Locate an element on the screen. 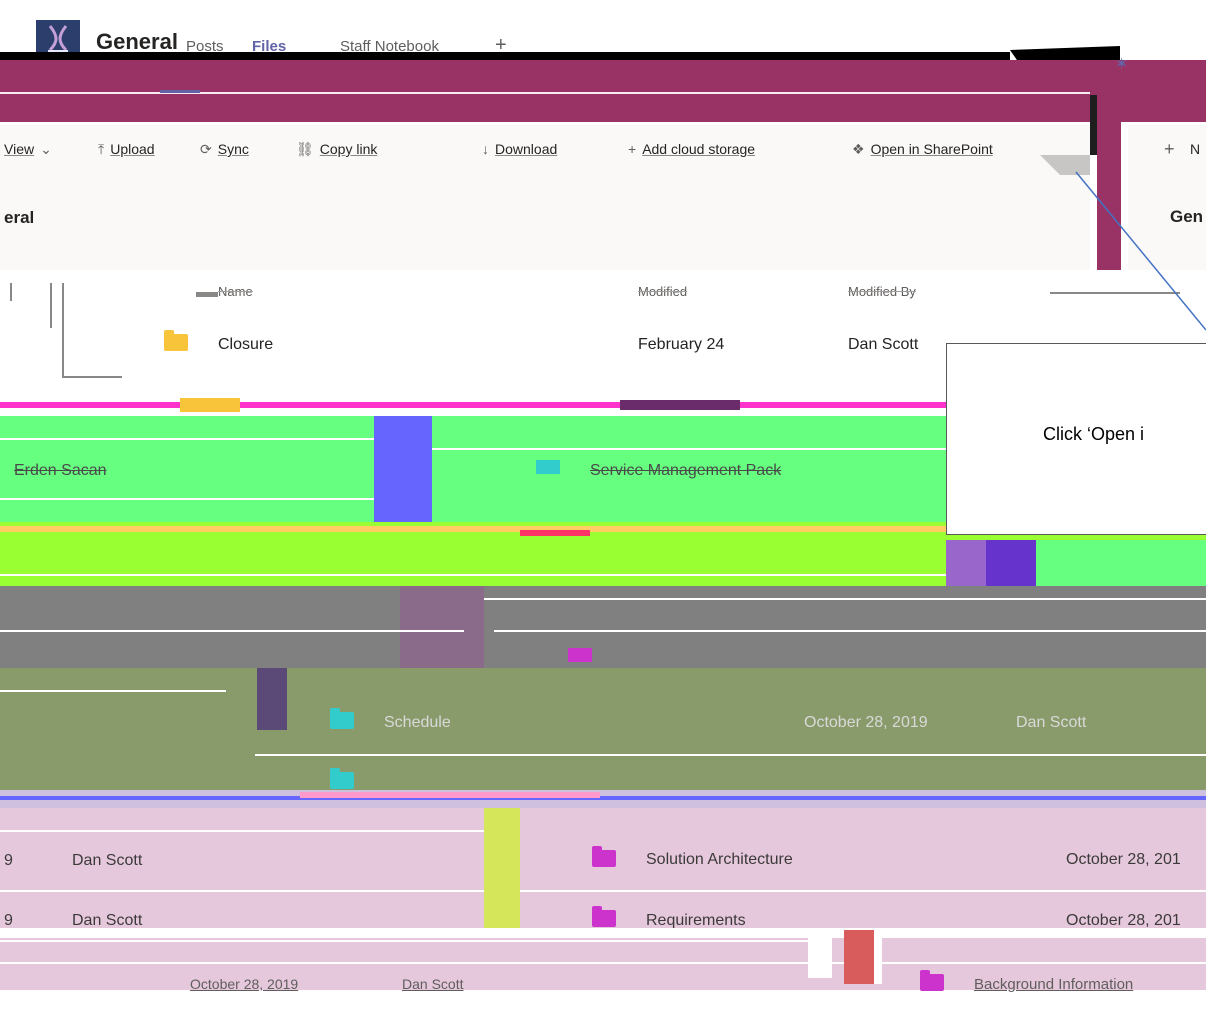 Image resolution: width=1206 pixels, height=1017 pixels. column-header-name: Name is located at coordinates (235, 291).